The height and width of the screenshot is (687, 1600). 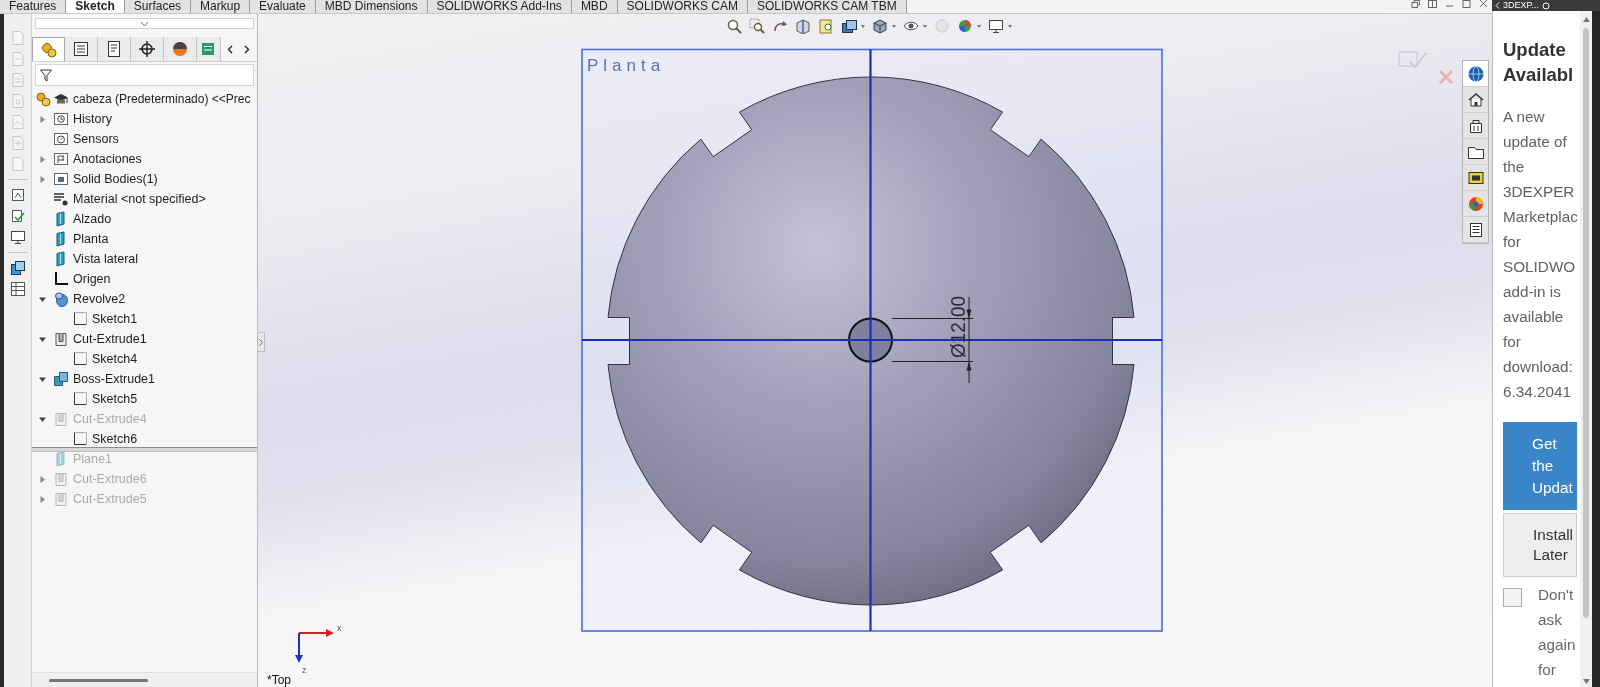 What do you see at coordinates (114, 379) in the screenshot?
I see `tree-item: Boss-Extrude1` at bounding box center [114, 379].